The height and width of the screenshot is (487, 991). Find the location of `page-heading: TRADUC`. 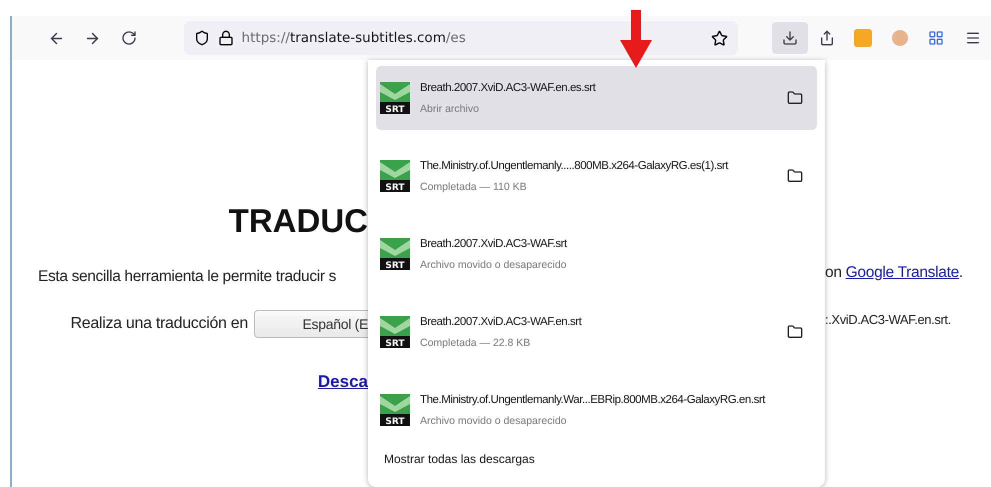

page-heading: TRADUC is located at coordinates (298, 221).